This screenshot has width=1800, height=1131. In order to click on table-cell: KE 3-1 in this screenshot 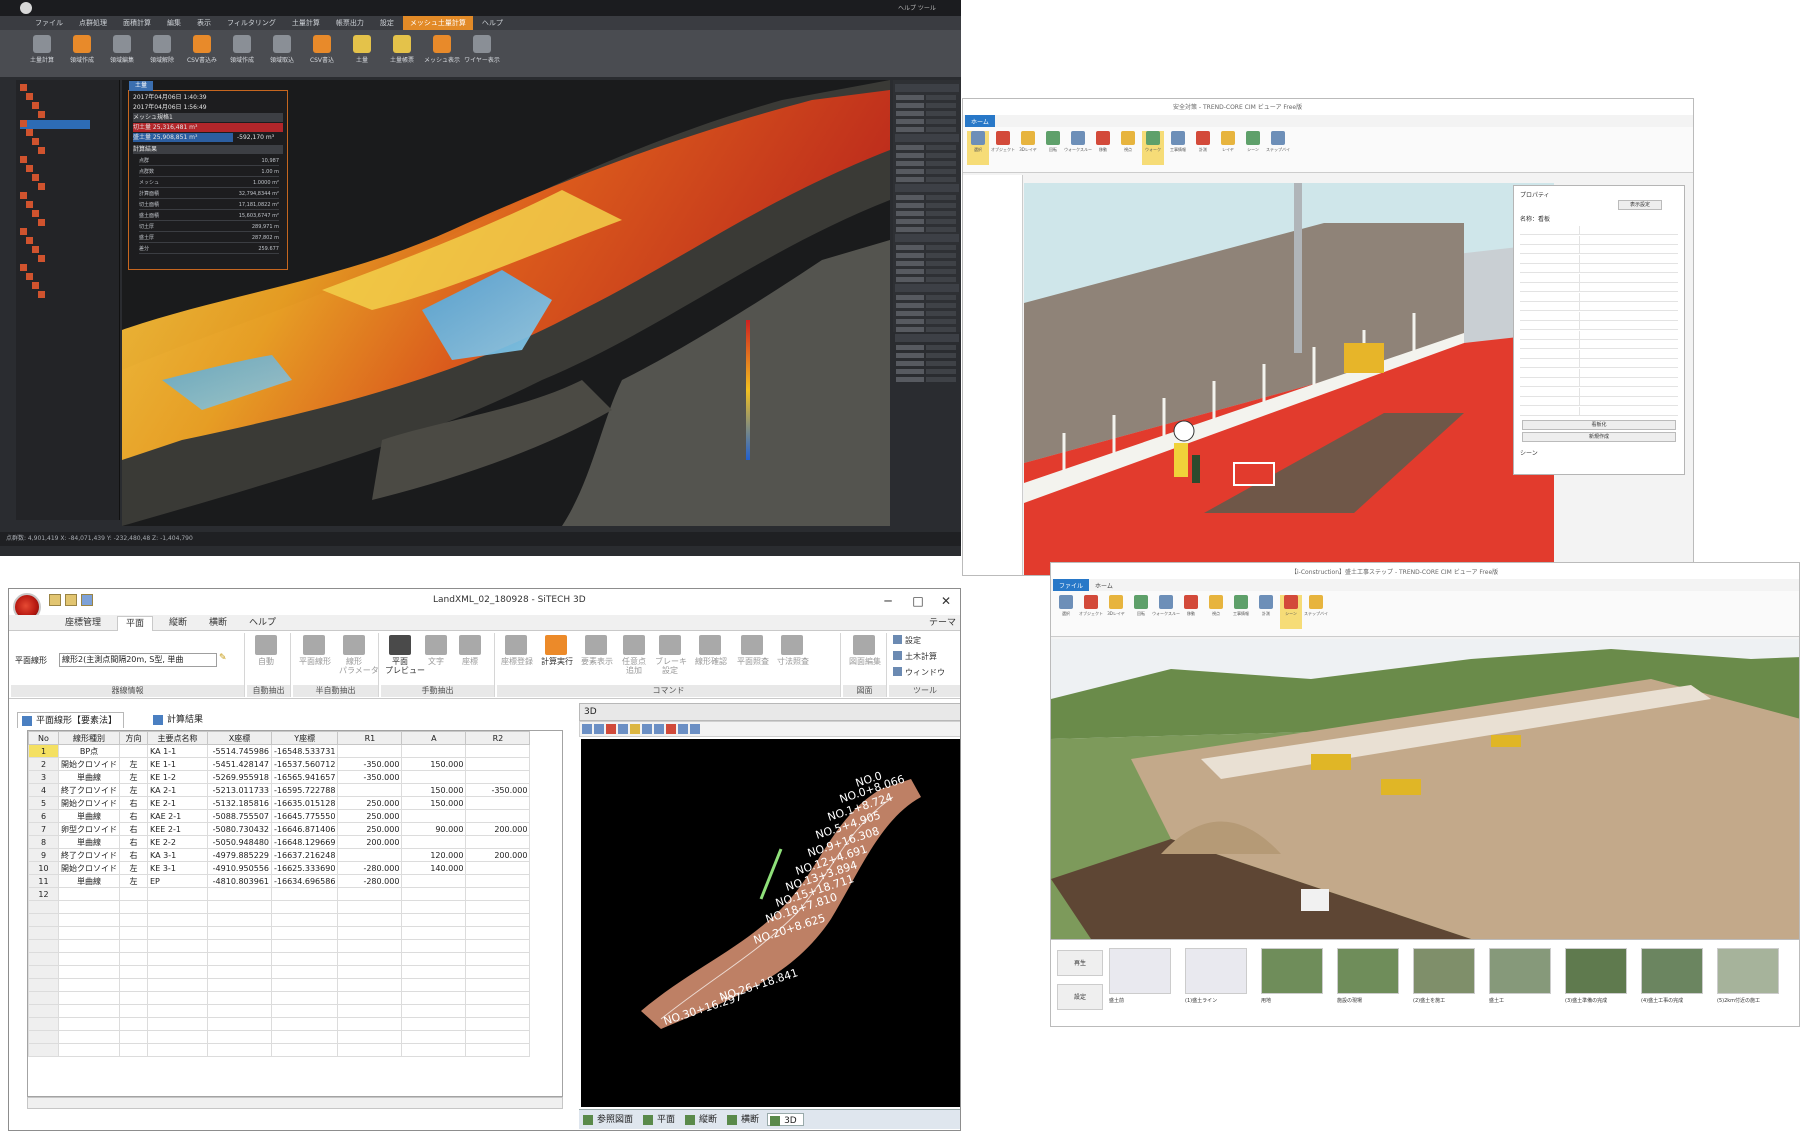, I will do `click(177, 868)`.